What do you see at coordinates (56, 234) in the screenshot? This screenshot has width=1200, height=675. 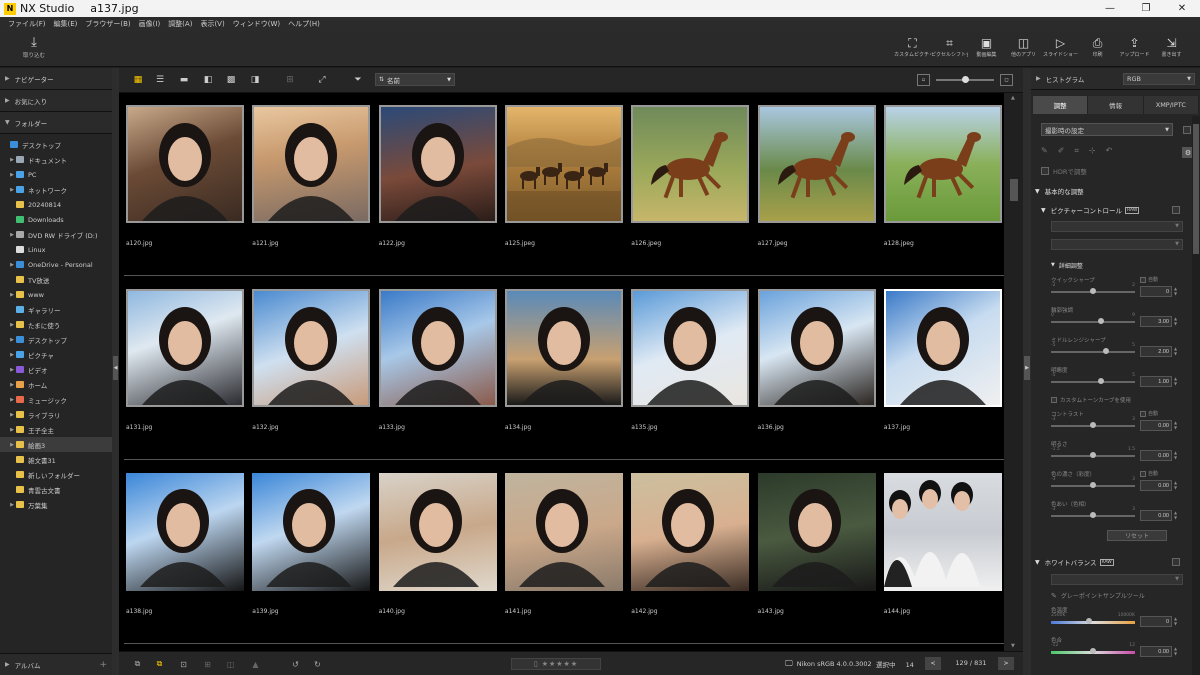 I see `folder-tree-item: ▶ DVD RW ドライブ (D:)` at bounding box center [56, 234].